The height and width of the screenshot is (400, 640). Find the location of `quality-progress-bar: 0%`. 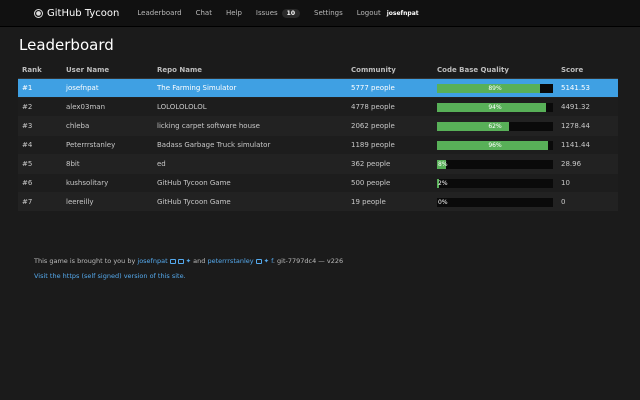

quality-progress-bar: 0% is located at coordinates (495, 202).